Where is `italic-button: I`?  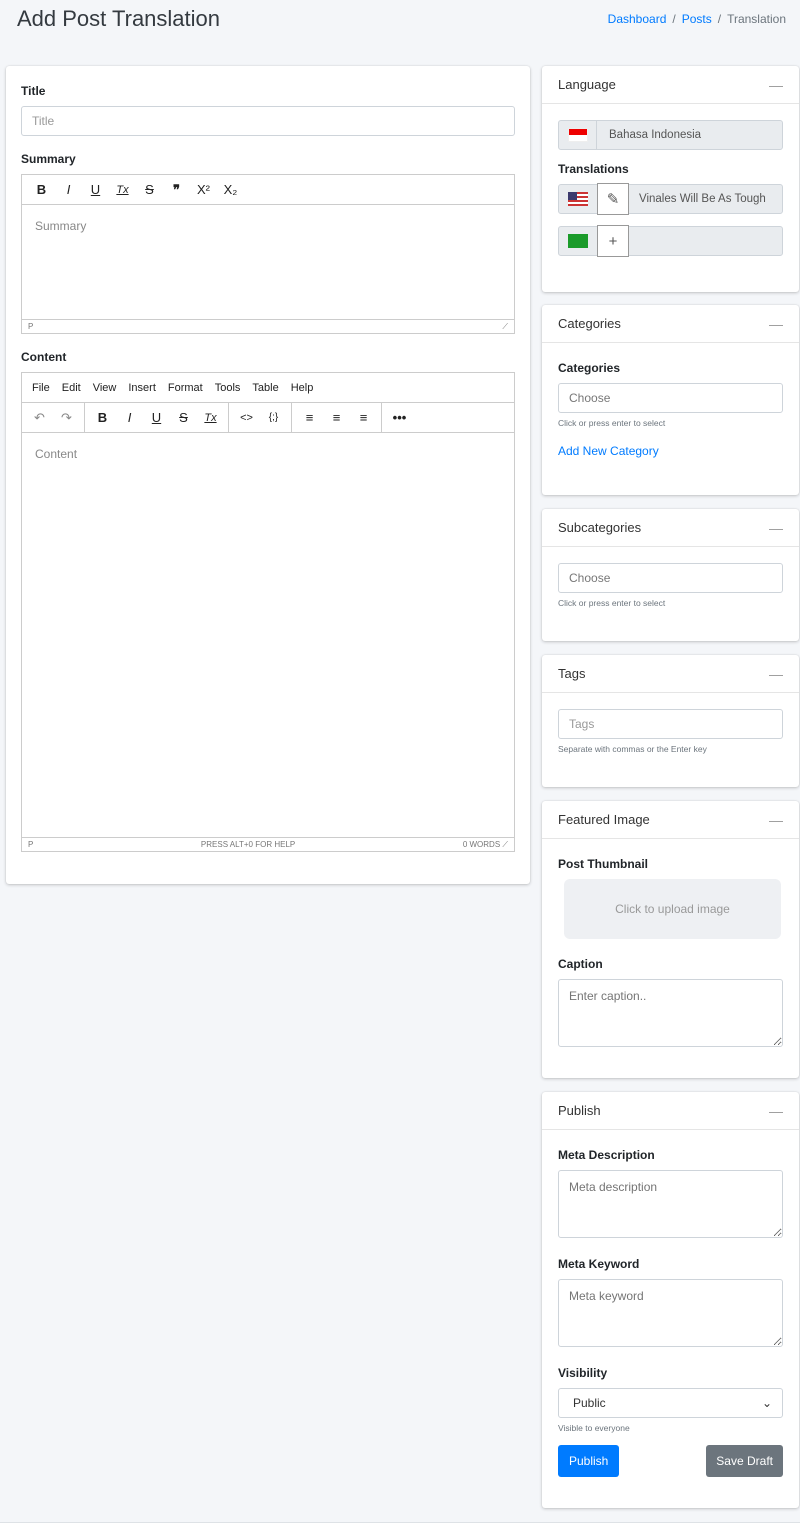 italic-button: I is located at coordinates (68, 189).